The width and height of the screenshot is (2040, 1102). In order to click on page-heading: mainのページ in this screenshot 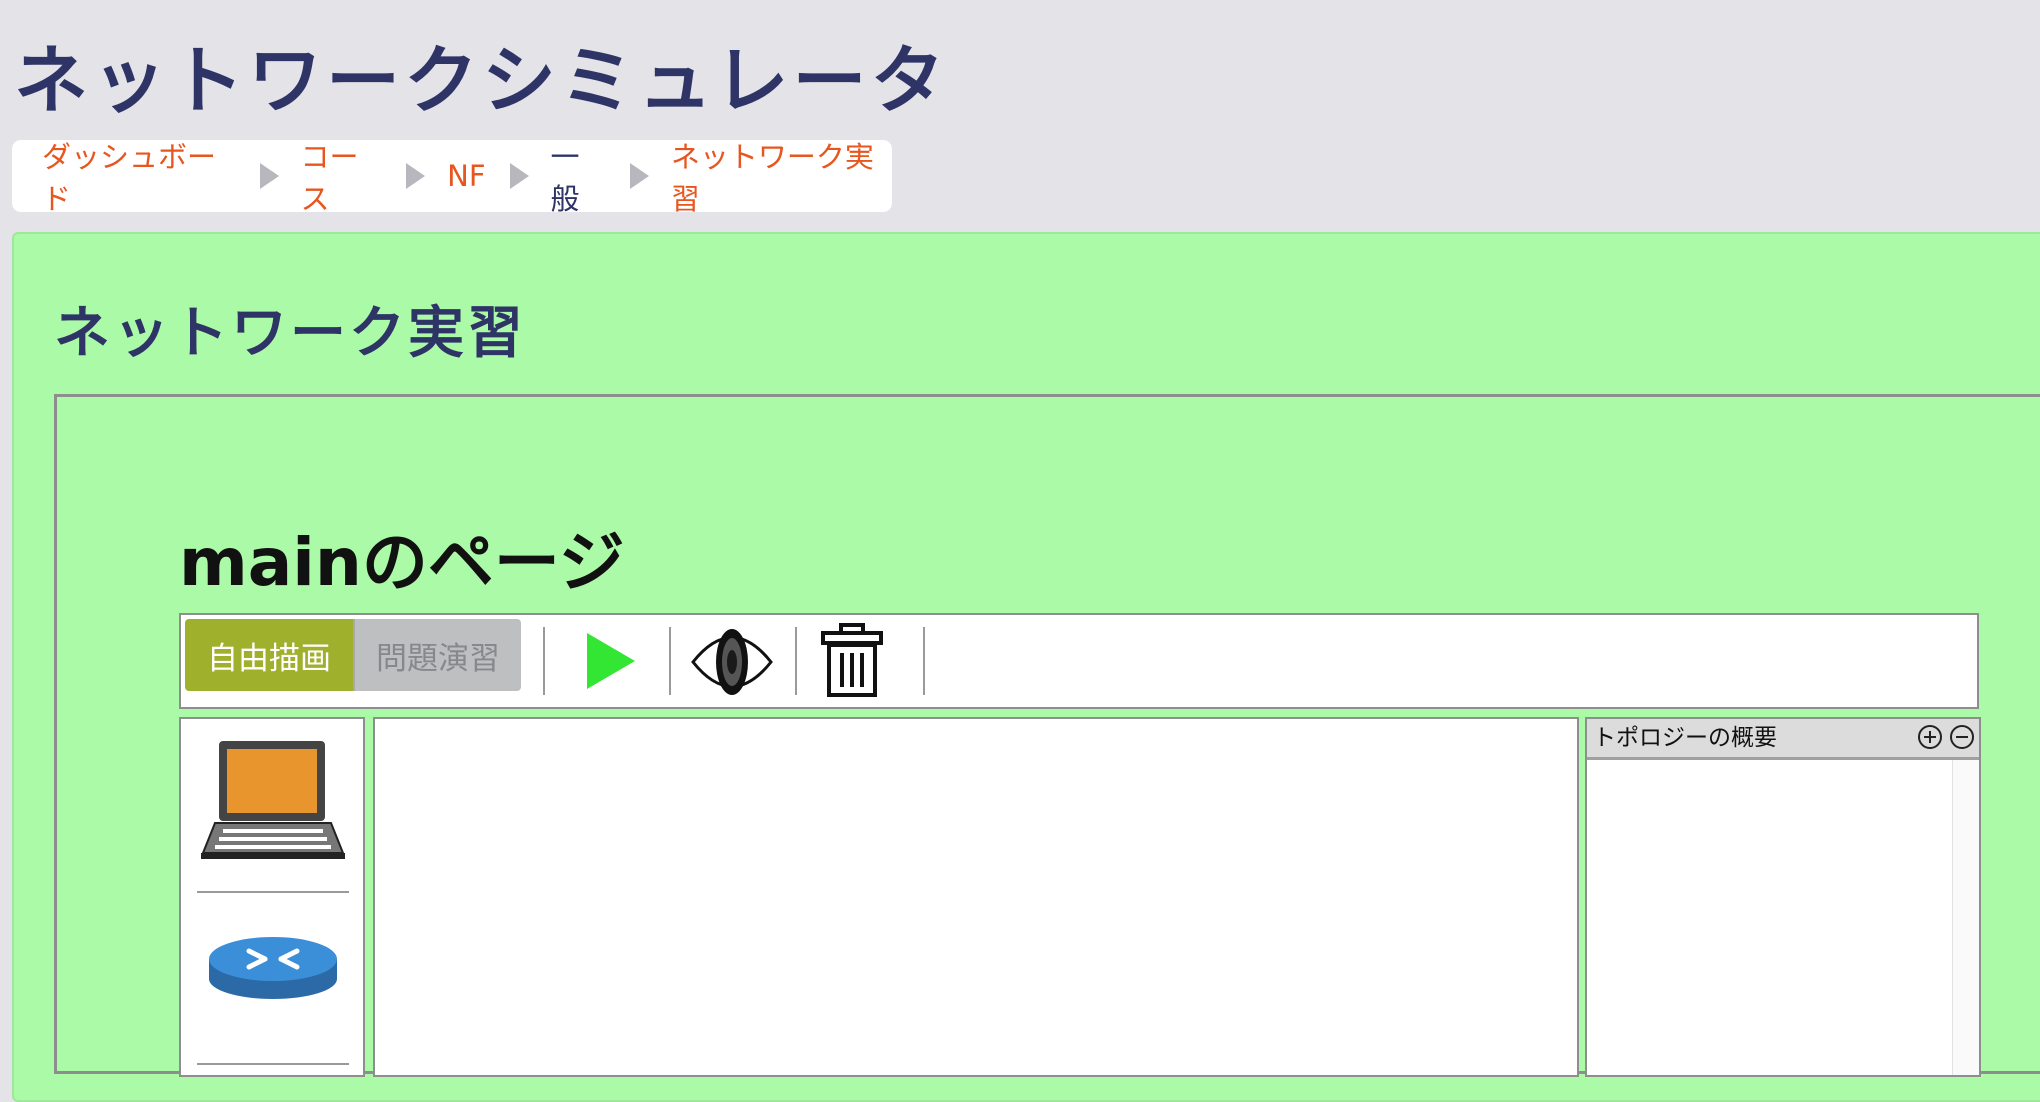, I will do `click(402, 562)`.